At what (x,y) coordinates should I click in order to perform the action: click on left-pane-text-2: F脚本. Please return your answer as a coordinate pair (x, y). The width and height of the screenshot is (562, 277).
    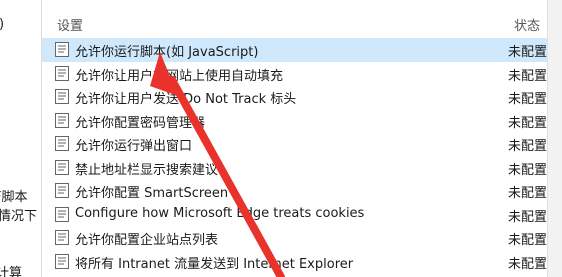
    Looking at the image, I should click on (14, 197).